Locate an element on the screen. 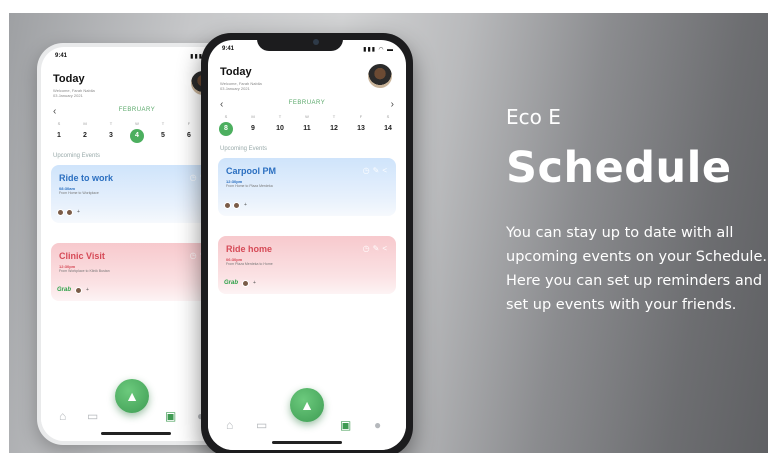 The height and width of the screenshot is (468, 768). day-row: 1 2 3 4 5 6 7 is located at coordinates (137, 136).